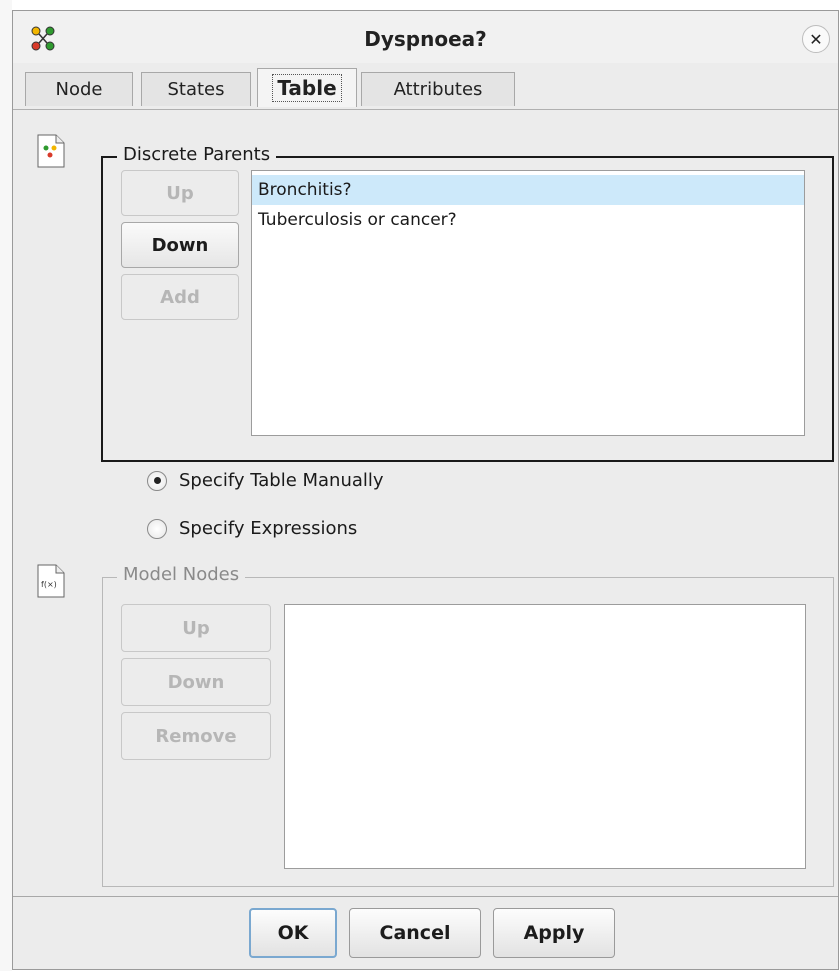 The height and width of the screenshot is (971, 840). What do you see at coordinates (196, 736) in the screenshot?
I see `model-remove-button: Remove` at bounding box center [196, 736].